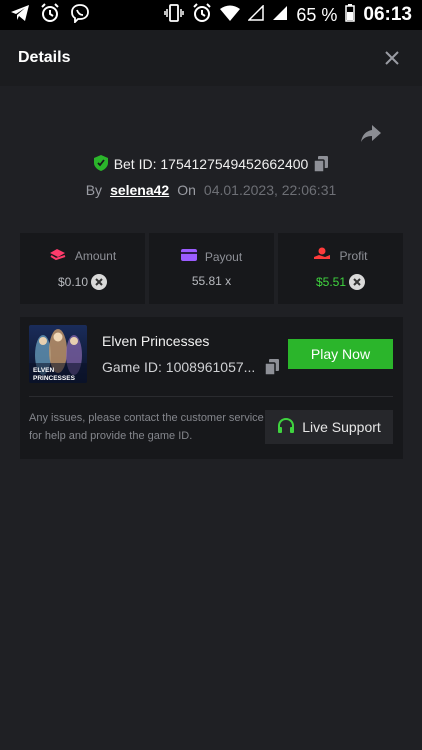 The image size is (422, 750). Describe the element at coordinates (322, 255) in the screenshot. I see `profit-icon` at that location.